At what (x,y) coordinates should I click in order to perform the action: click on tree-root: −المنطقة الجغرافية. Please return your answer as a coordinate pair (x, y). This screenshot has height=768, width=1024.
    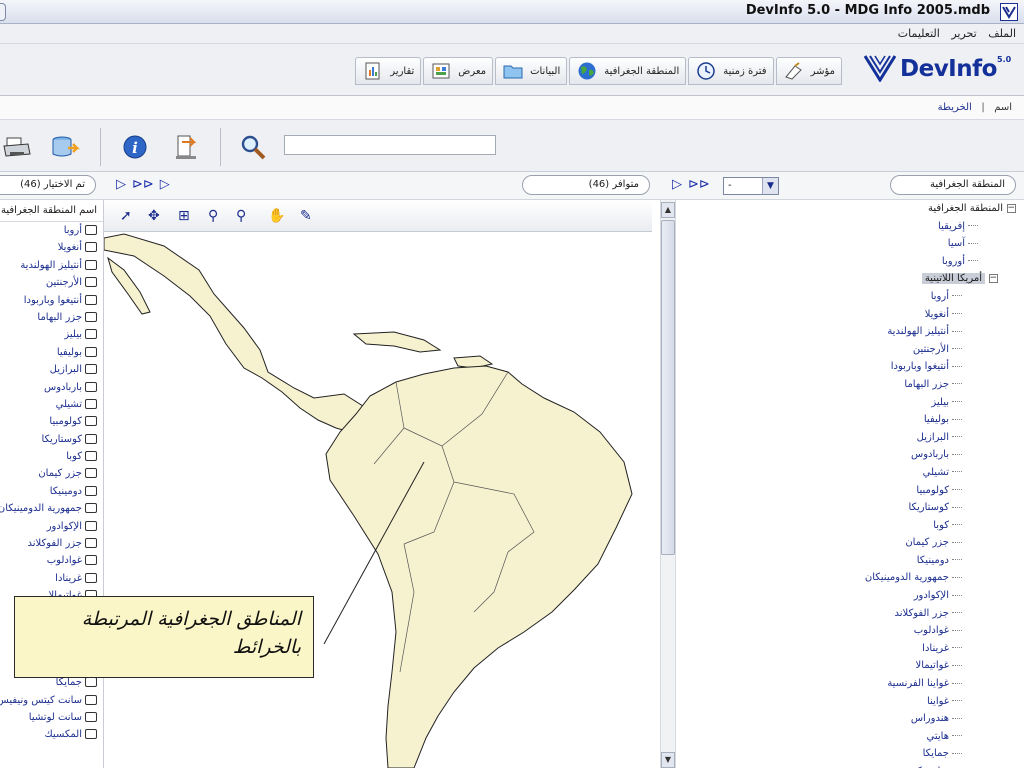
    Looking at the image, I should click on (850, 209).